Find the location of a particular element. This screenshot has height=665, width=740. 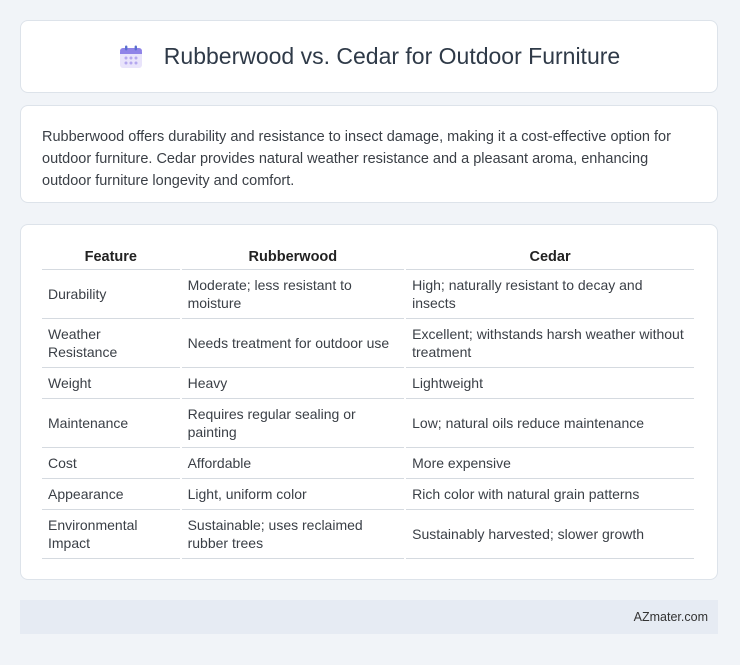

table-cell: Environmental Impact is located at coordinates (111, 534).